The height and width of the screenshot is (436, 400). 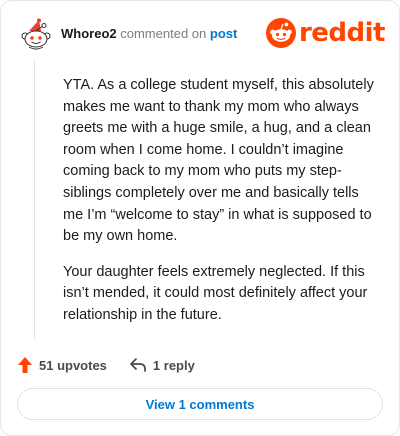 I want to click on comment-header: Whoreo2 commented on post reddit, so click(x=201, y=34).